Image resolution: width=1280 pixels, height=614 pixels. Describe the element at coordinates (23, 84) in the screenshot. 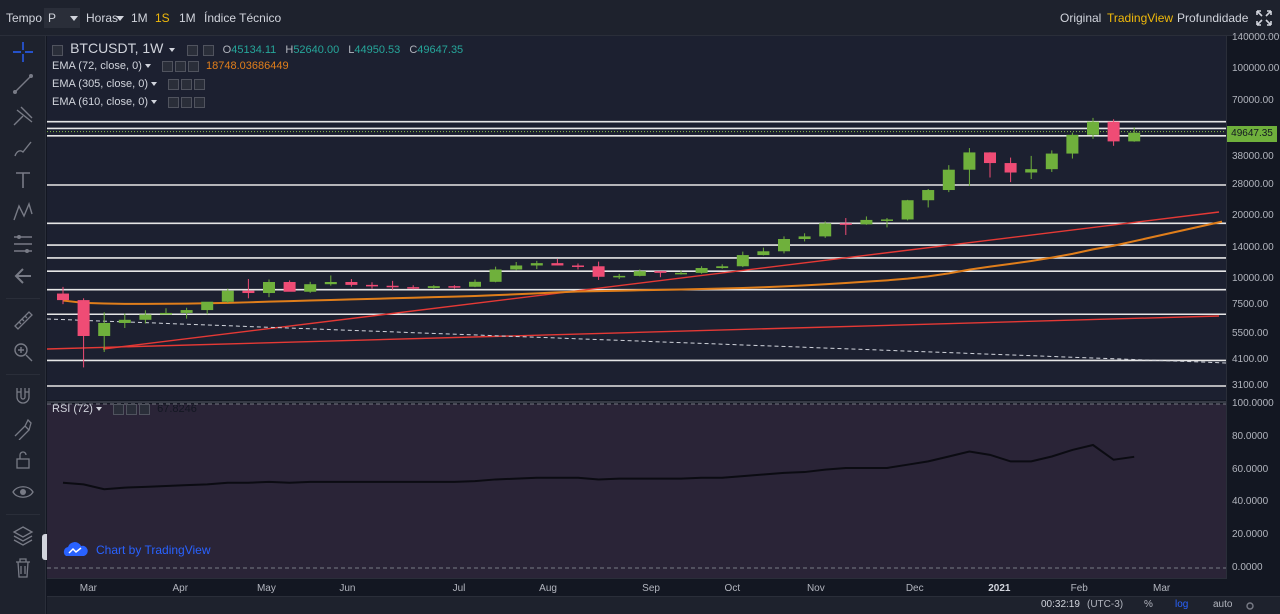

I see `trend-line-icon` at that location.